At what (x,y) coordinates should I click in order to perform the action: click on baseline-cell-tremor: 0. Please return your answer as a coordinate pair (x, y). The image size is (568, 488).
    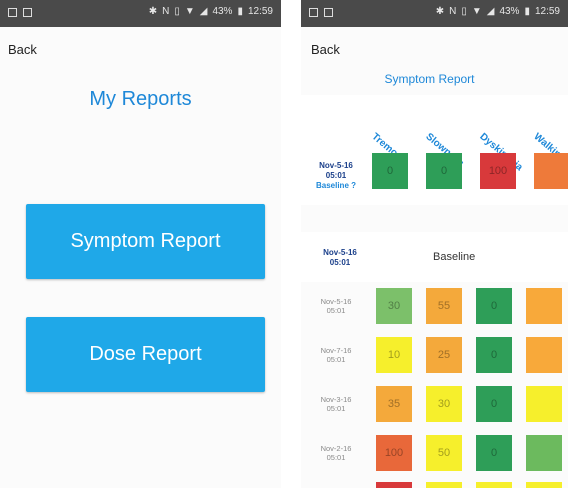
    Looking at the image, I should click on (390, 171).